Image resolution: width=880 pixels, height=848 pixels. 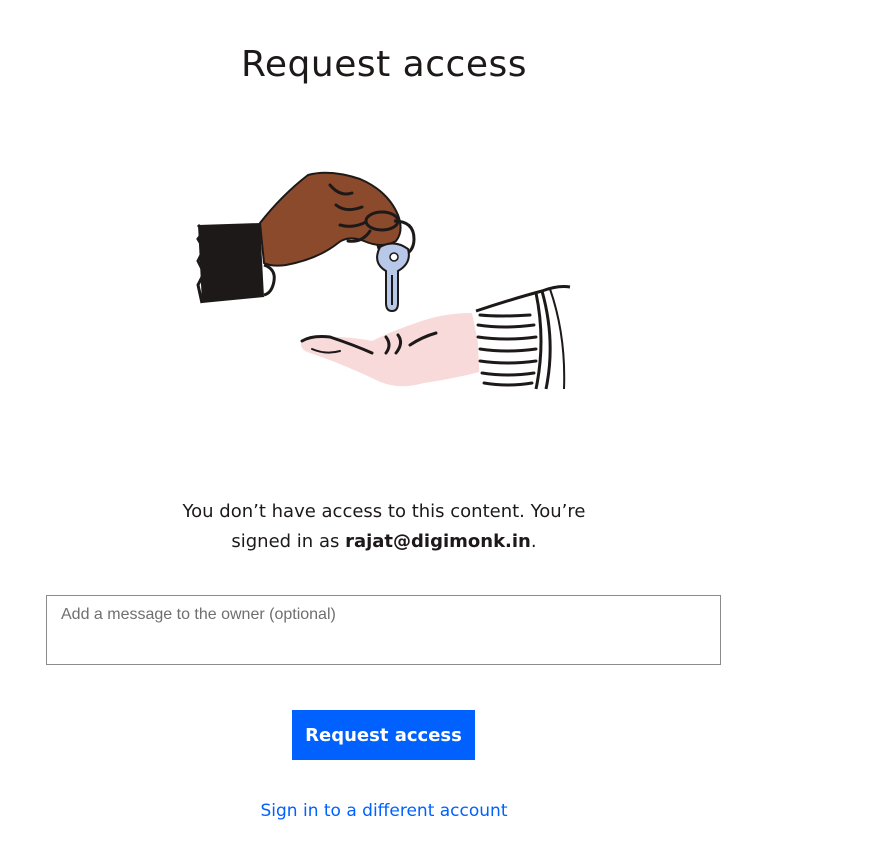 What do you see at coordinates (533, 541) in the screenshot?
I see `signed-in-suffix: .` at bounding box center [533, 541].